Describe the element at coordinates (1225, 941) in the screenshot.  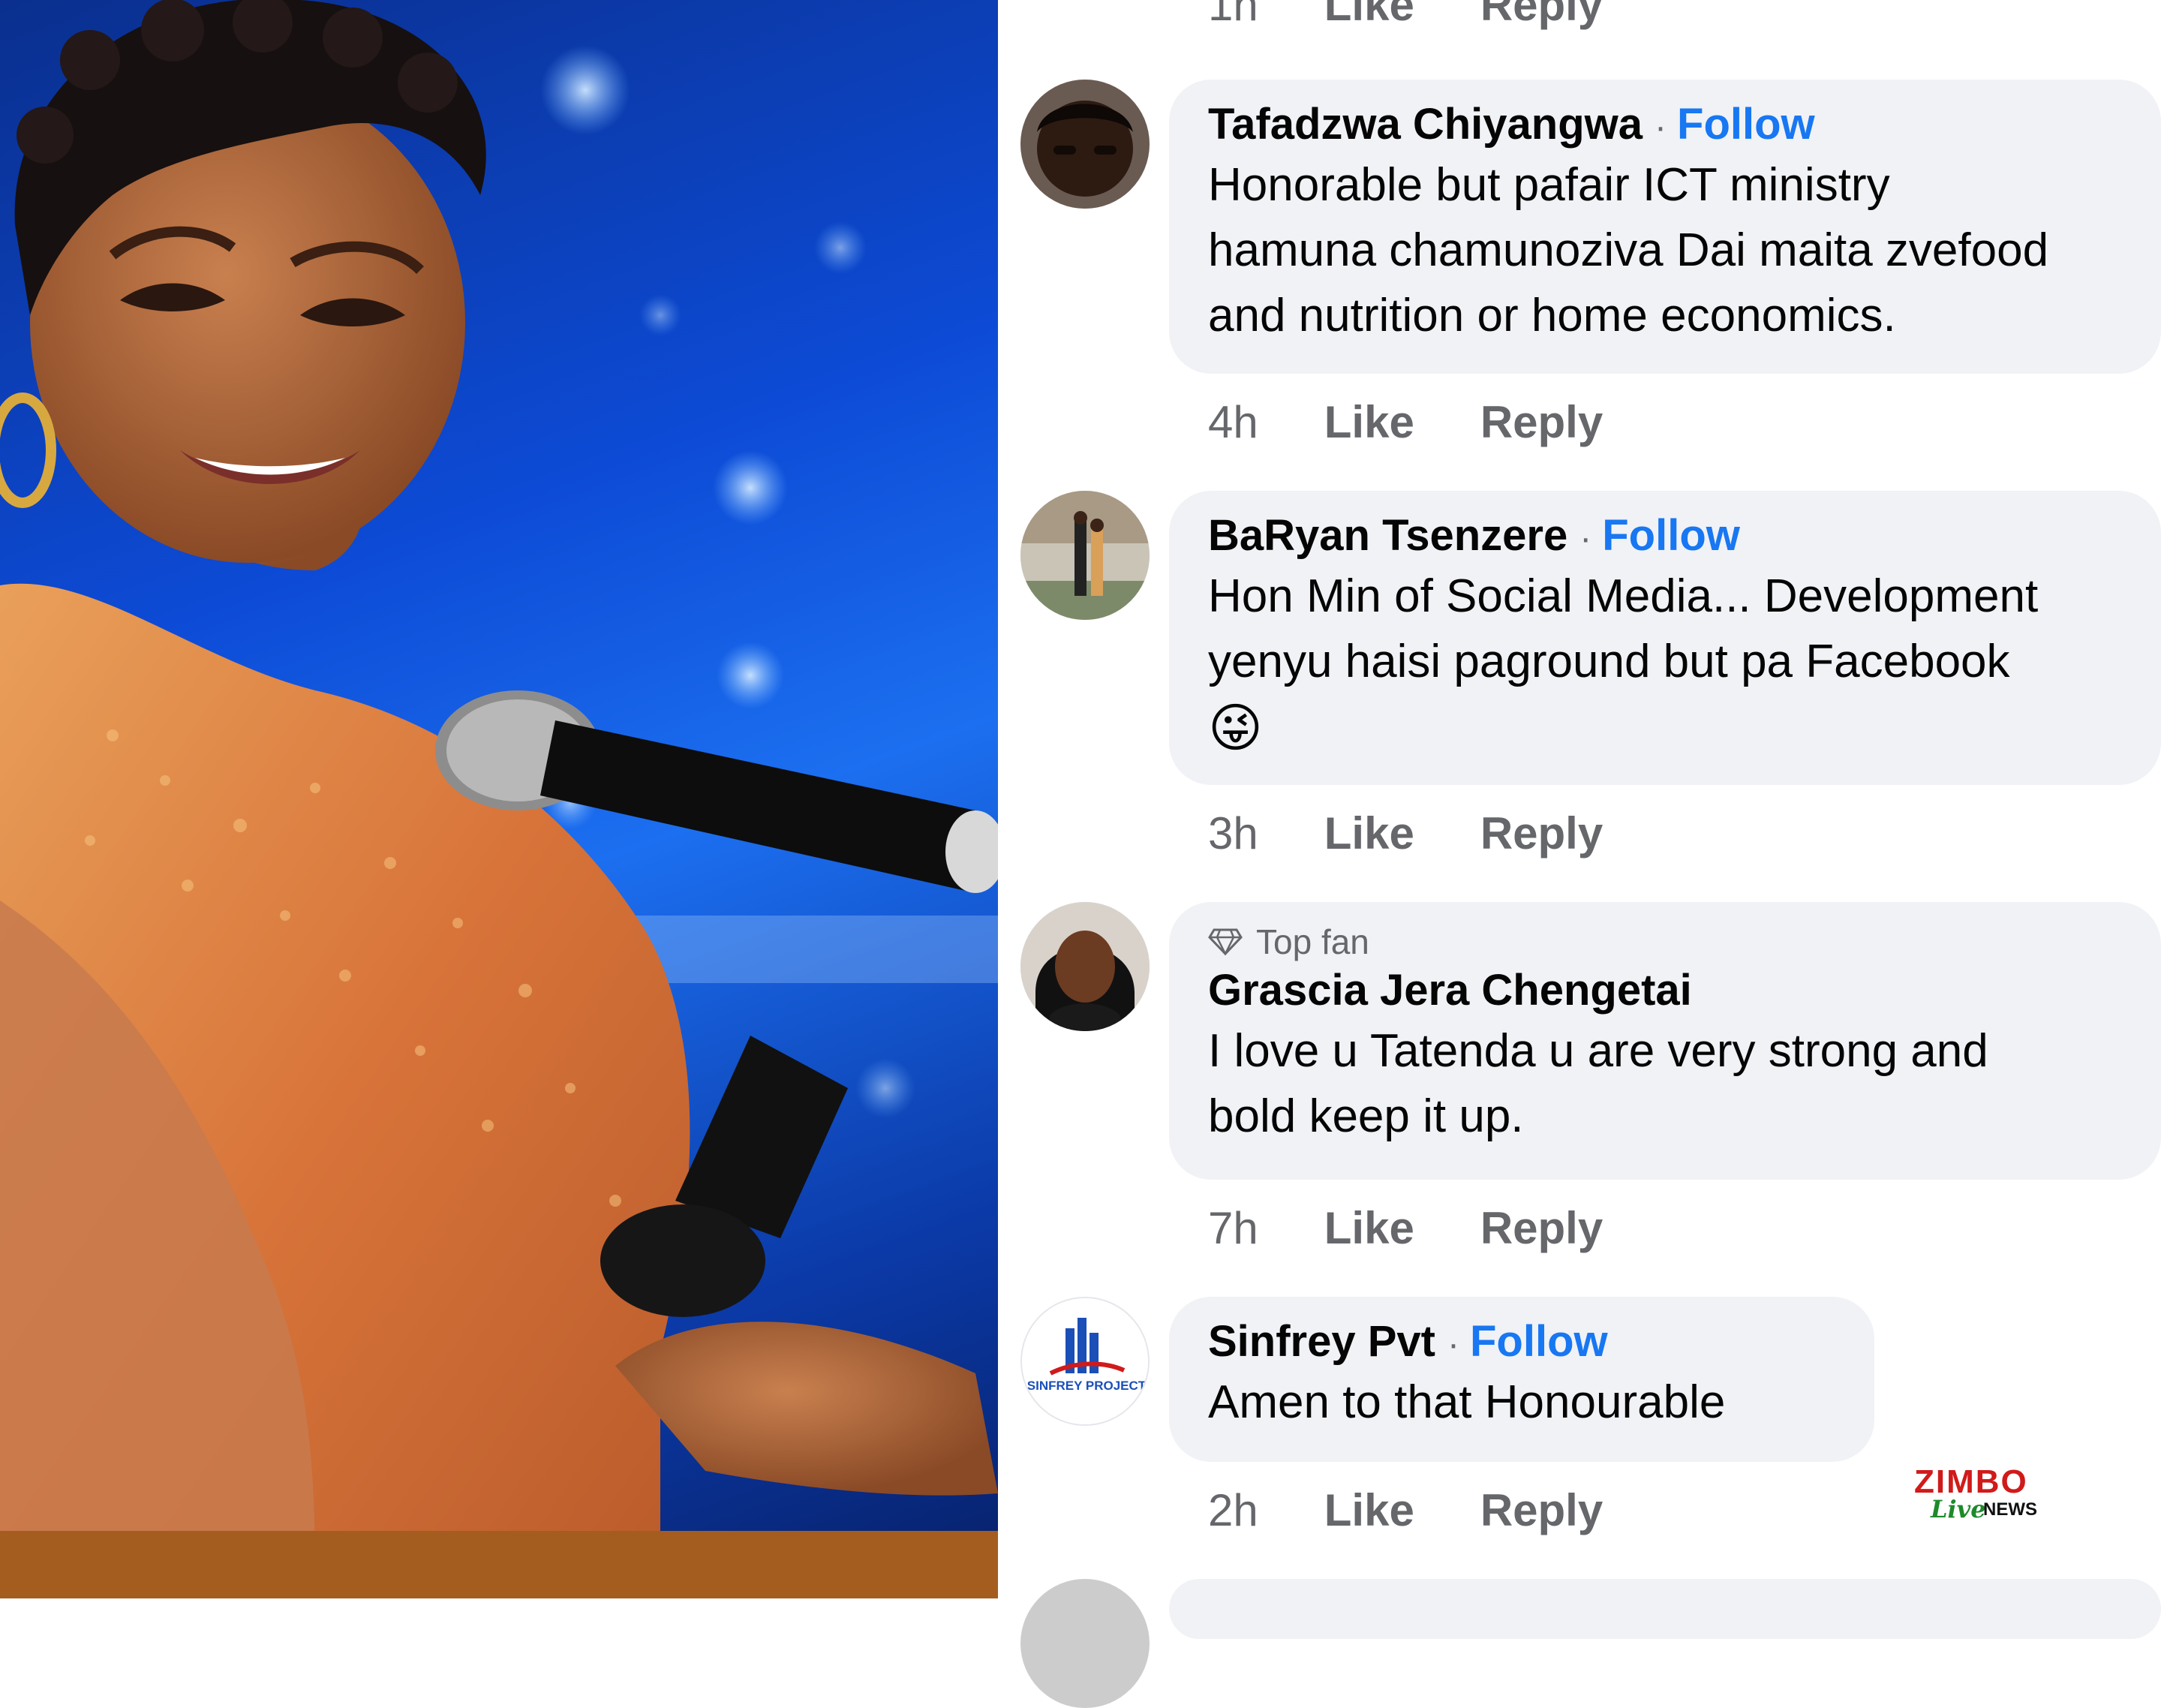
I see `diamond-icon` at that location.